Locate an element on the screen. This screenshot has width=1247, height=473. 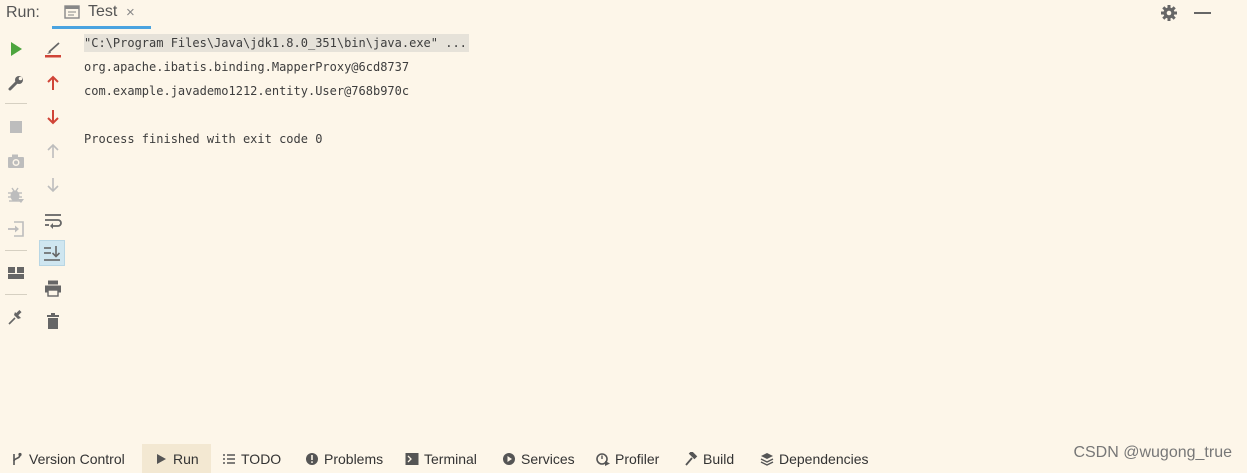
terminal-icon is located at coordinates (412, 458).